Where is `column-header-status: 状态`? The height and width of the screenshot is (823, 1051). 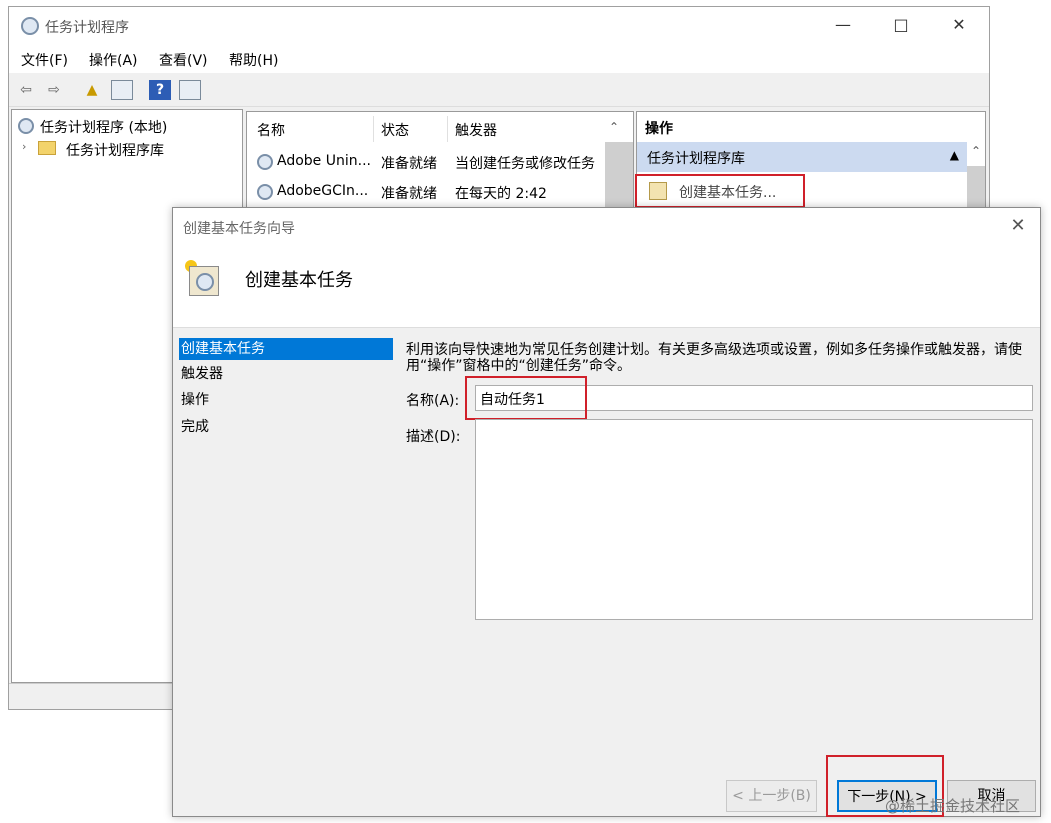
column-header-status: 状态 is located at coordinates (395, 130).